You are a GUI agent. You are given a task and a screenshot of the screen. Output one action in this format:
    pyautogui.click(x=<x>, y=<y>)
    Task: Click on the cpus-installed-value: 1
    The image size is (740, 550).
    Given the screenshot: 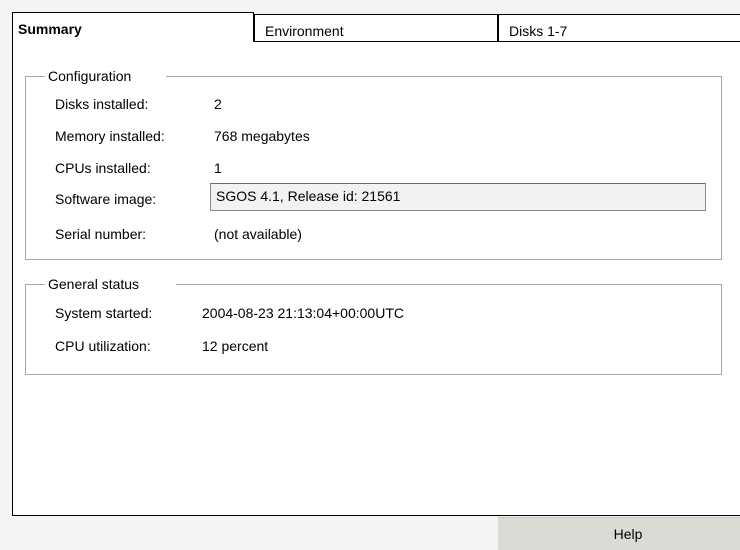 What is the action you would take?
    pyautogui.click(x=218, y=168)
    